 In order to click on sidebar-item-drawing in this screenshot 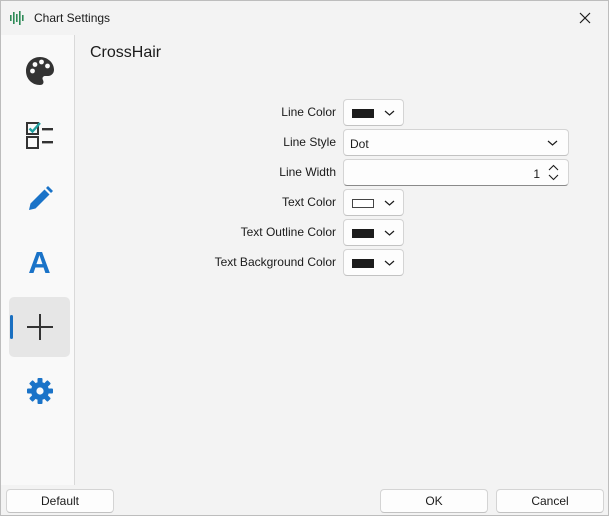, I will do `click(39, 199)`.